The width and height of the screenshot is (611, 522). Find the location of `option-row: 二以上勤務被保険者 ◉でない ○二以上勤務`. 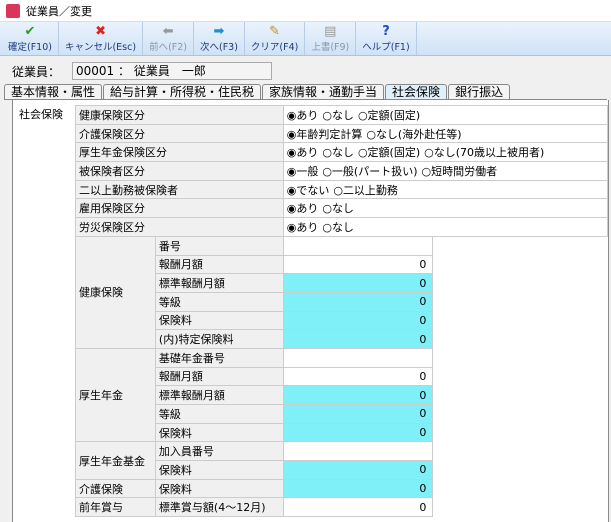

option-row: 二以上勤務被保険者 ◉でない ○二以上勤務 is located at coordinates (342, 189).